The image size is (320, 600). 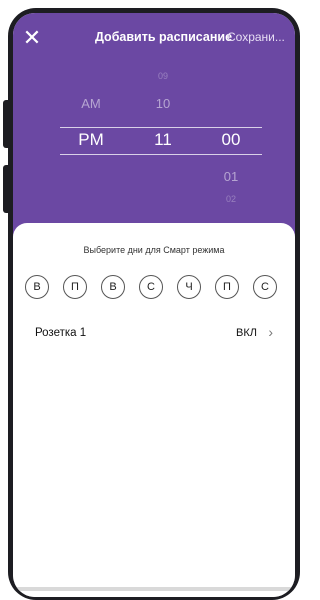 What do you see at coordinates (163, 76) in the screenshot?
I see `picker-hour-faded: 09` at bounding box center [163, 76].